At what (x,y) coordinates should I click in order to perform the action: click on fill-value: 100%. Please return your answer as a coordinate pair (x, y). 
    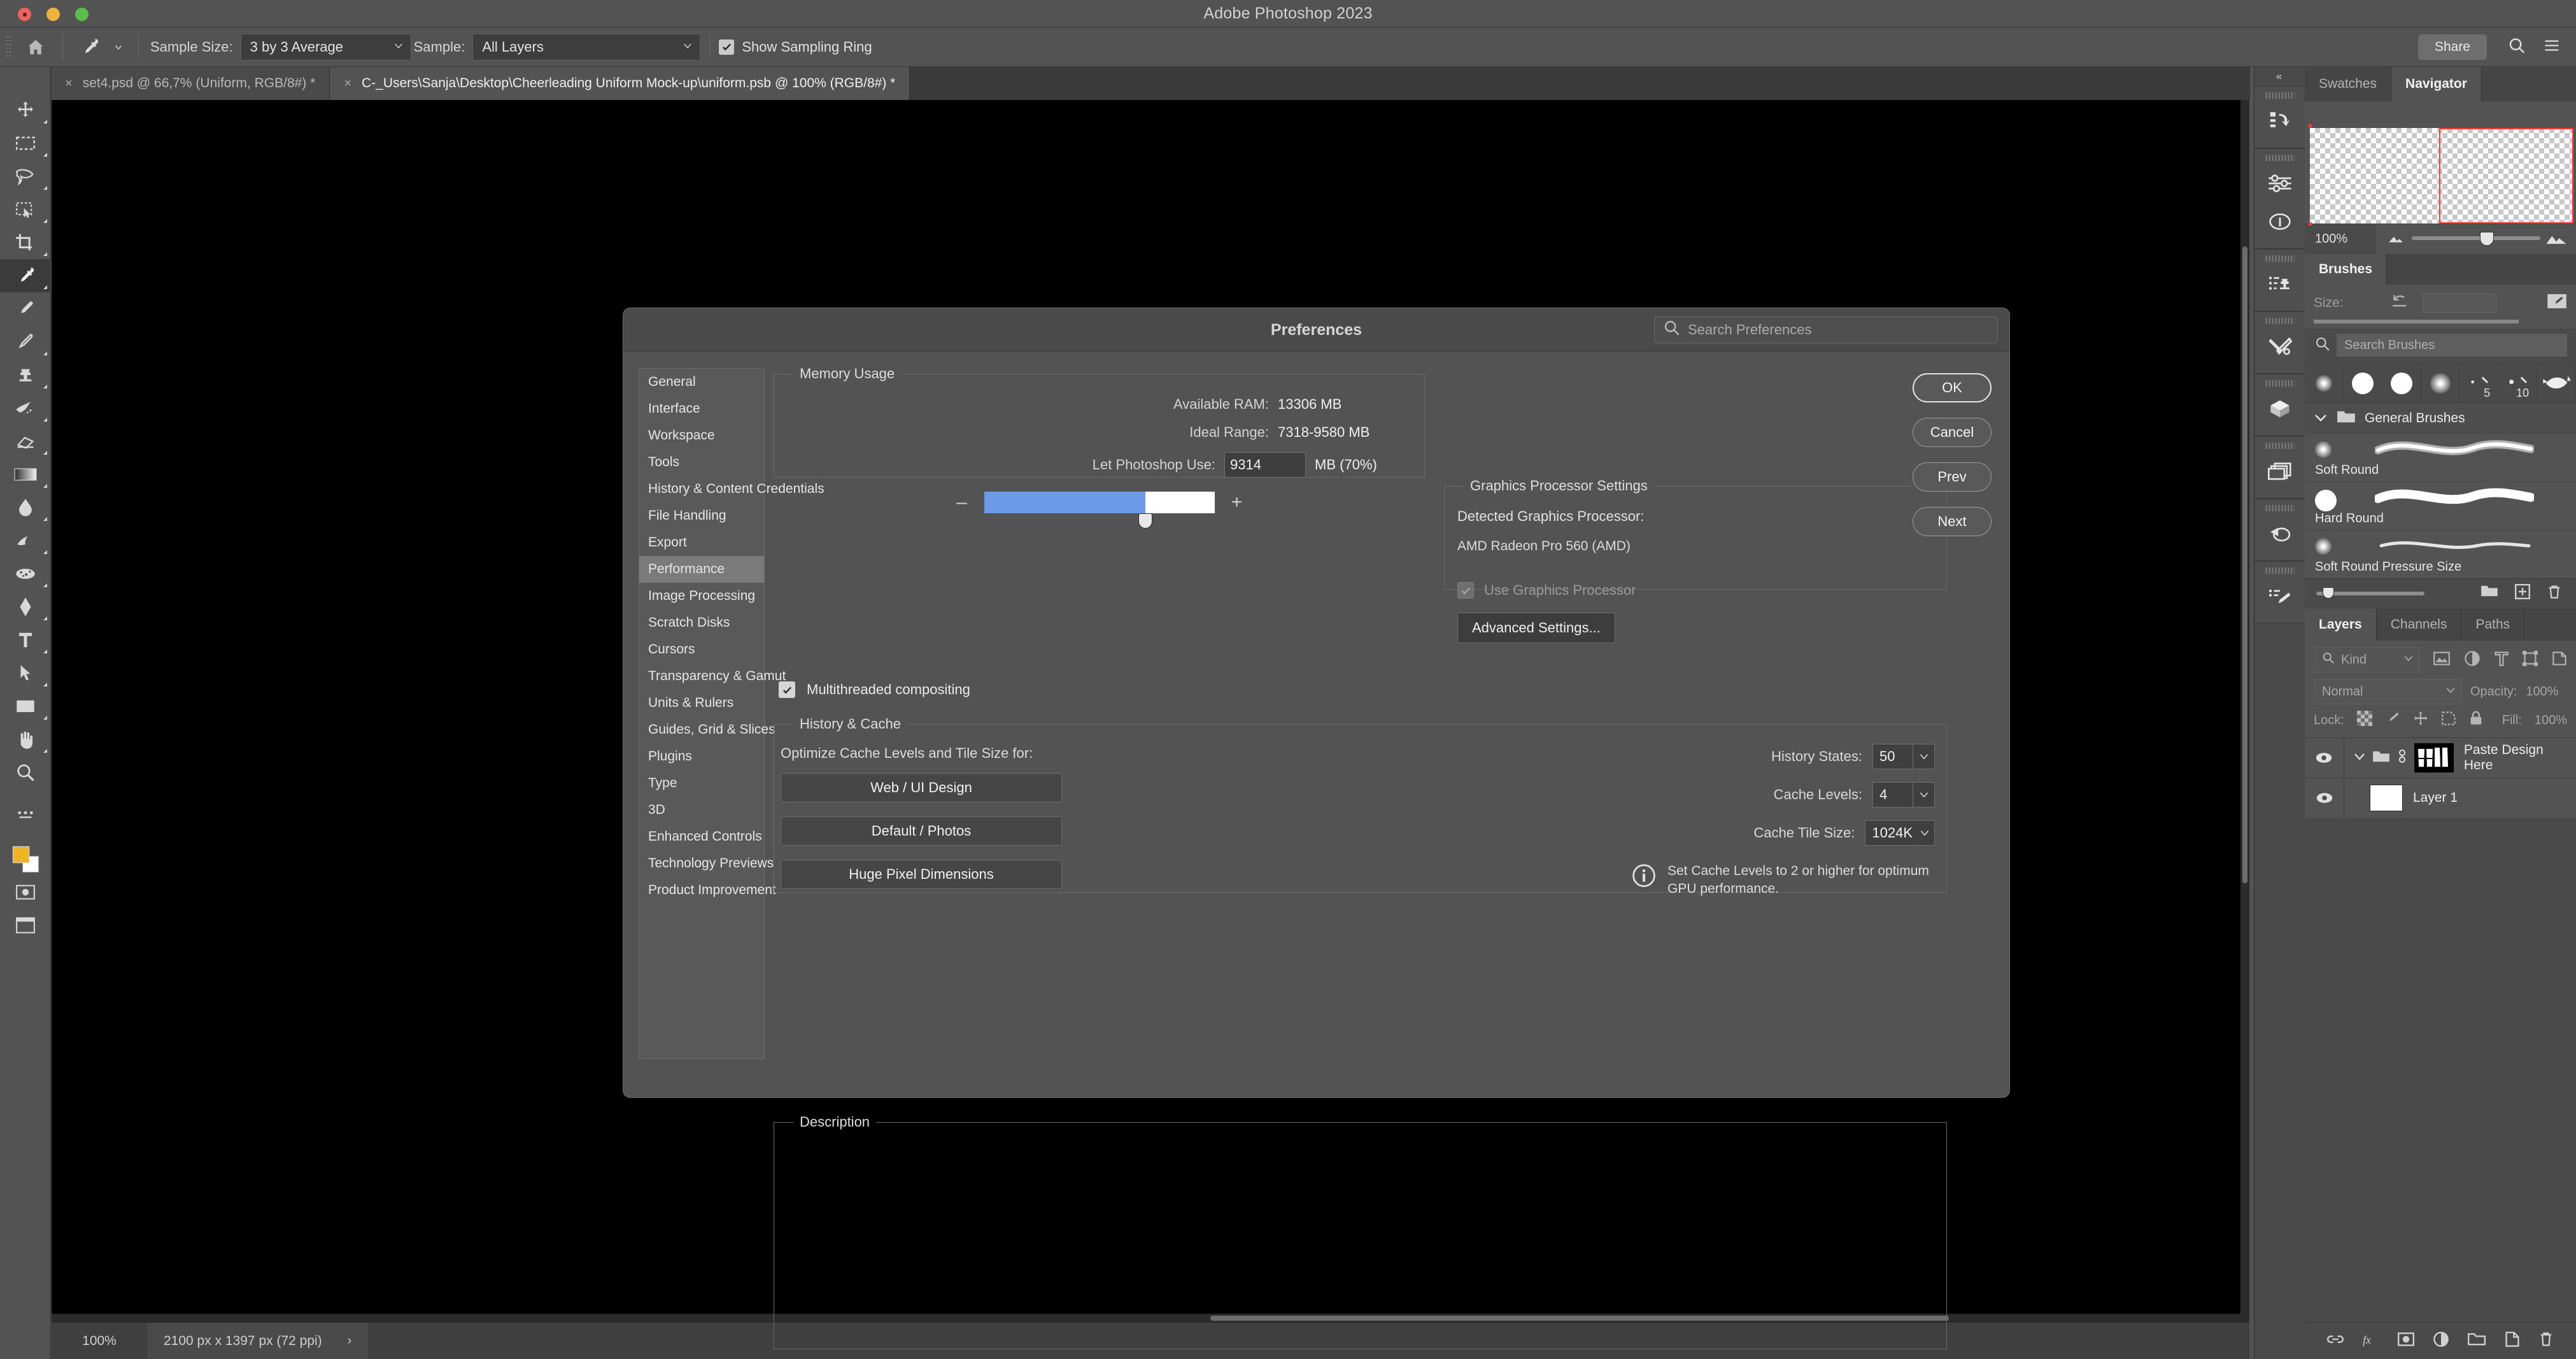
    Looking at the image, I should click on (2551, 720).